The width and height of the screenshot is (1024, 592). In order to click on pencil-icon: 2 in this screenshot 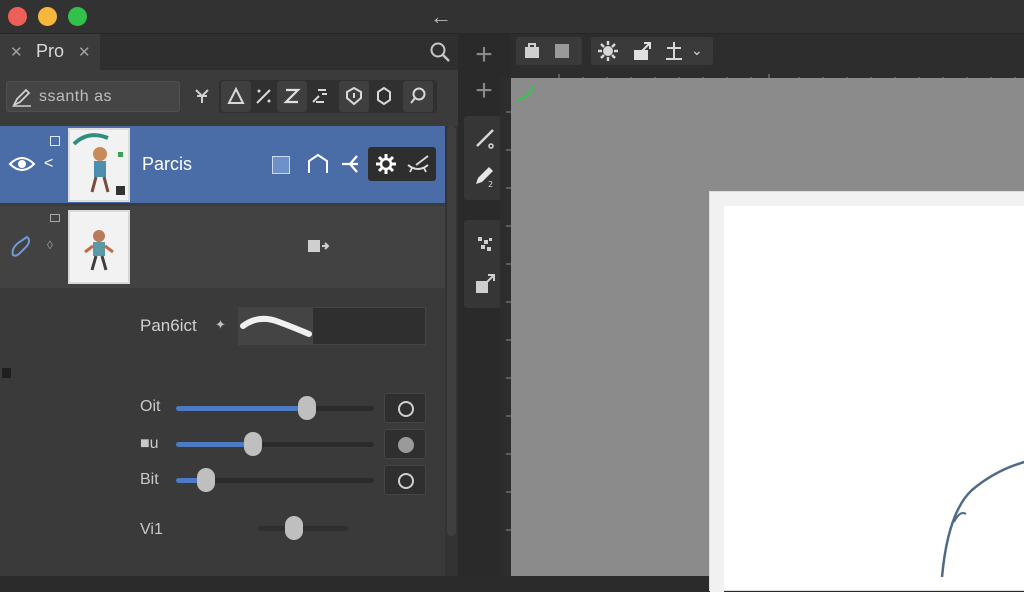, I will do `click(485, 176)`.